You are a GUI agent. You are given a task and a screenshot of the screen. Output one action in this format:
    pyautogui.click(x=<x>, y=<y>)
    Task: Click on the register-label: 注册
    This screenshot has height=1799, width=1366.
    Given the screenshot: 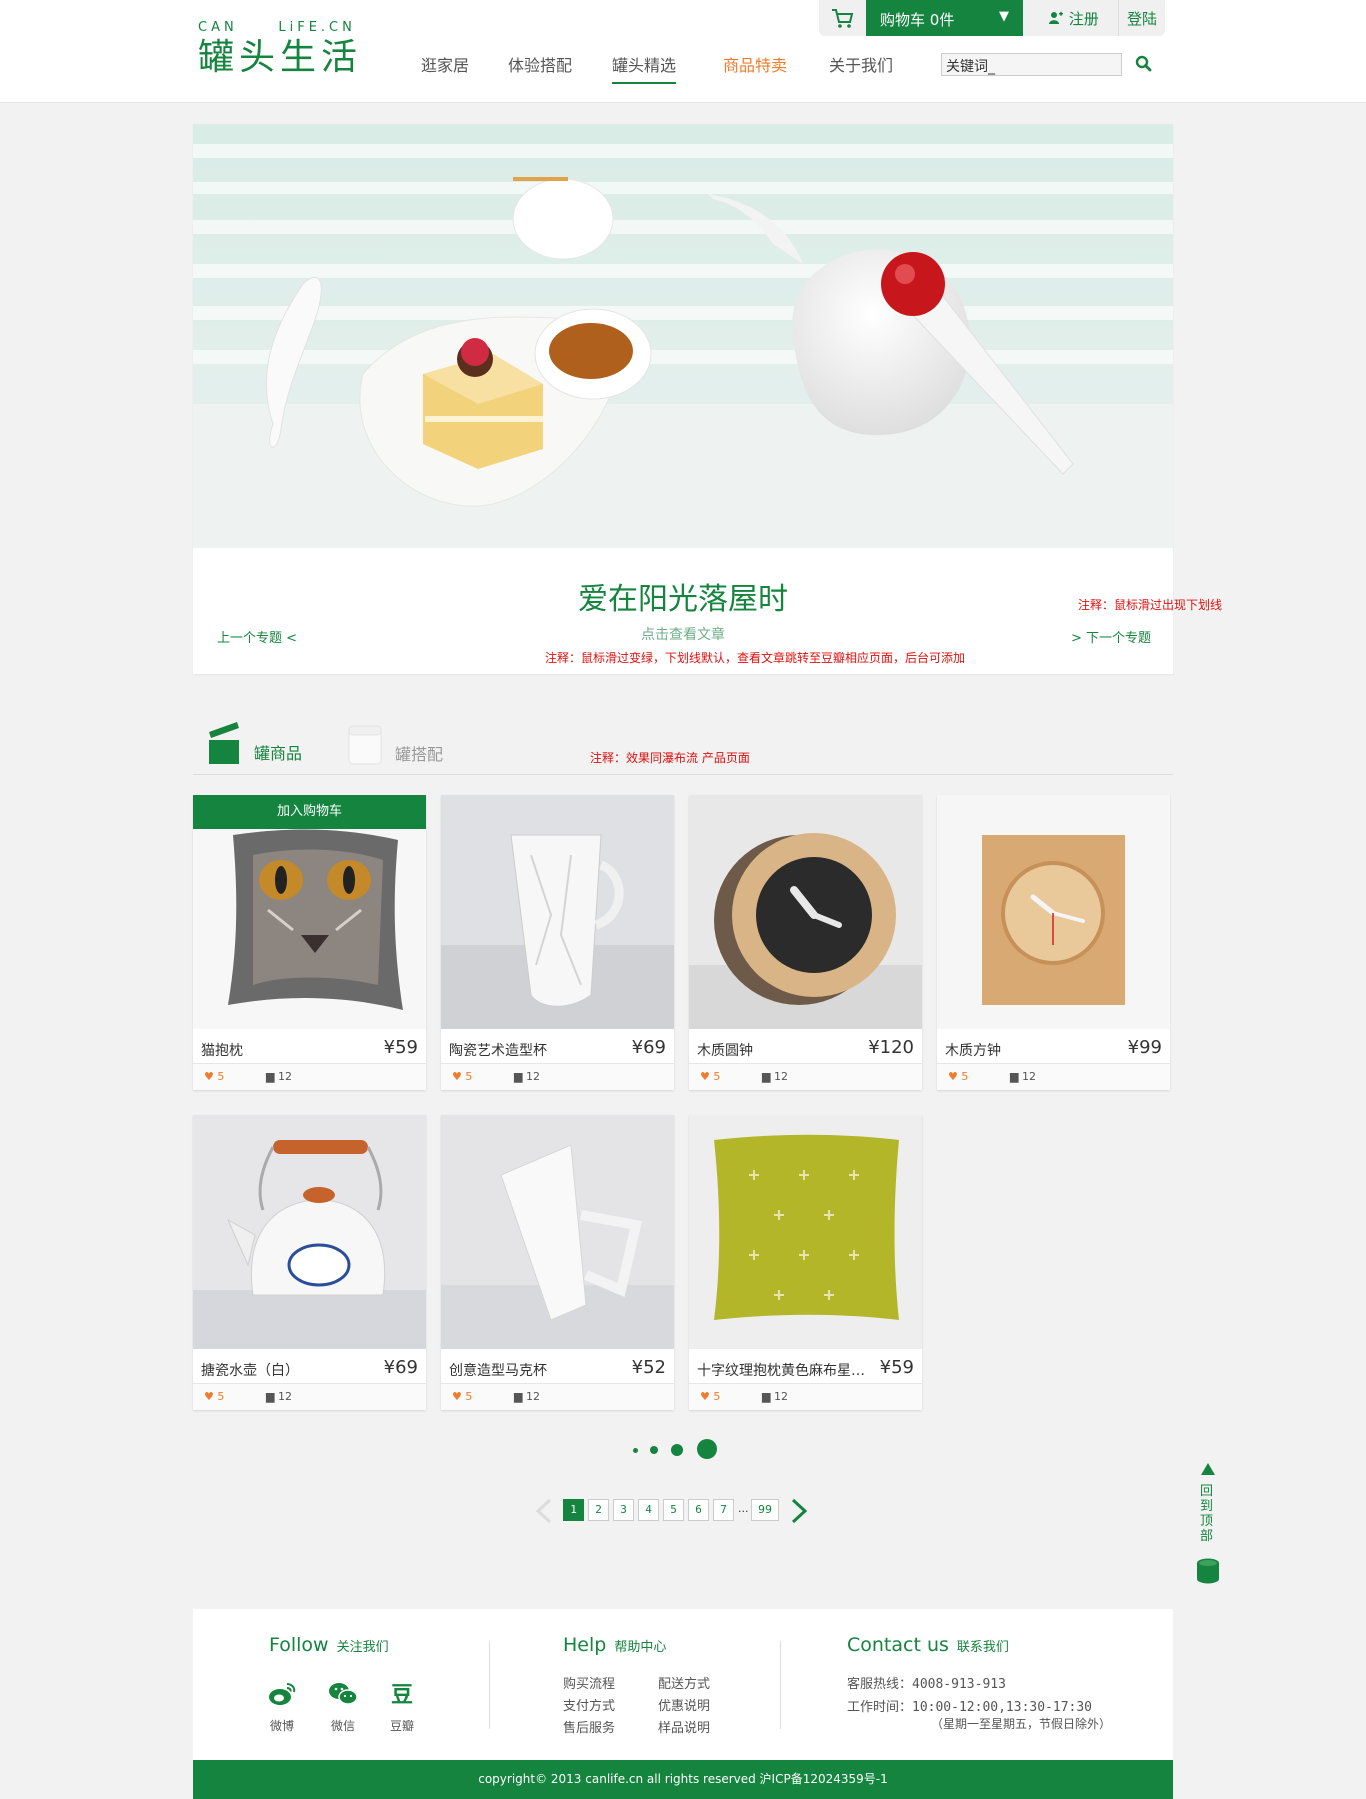 What is the action you would take?
    pyautogui.click(x=1083, y=19)
    